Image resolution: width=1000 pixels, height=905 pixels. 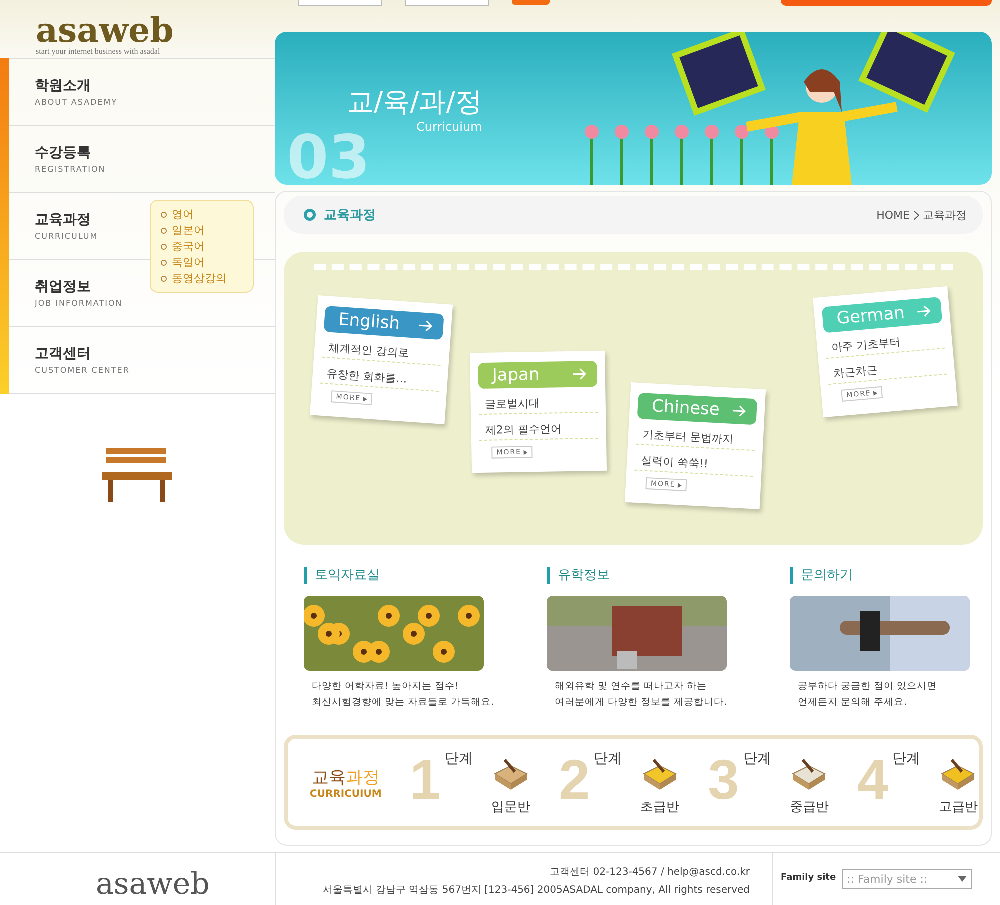 I want to click on nav-title: 수강등록, so click(x=63, y=153).